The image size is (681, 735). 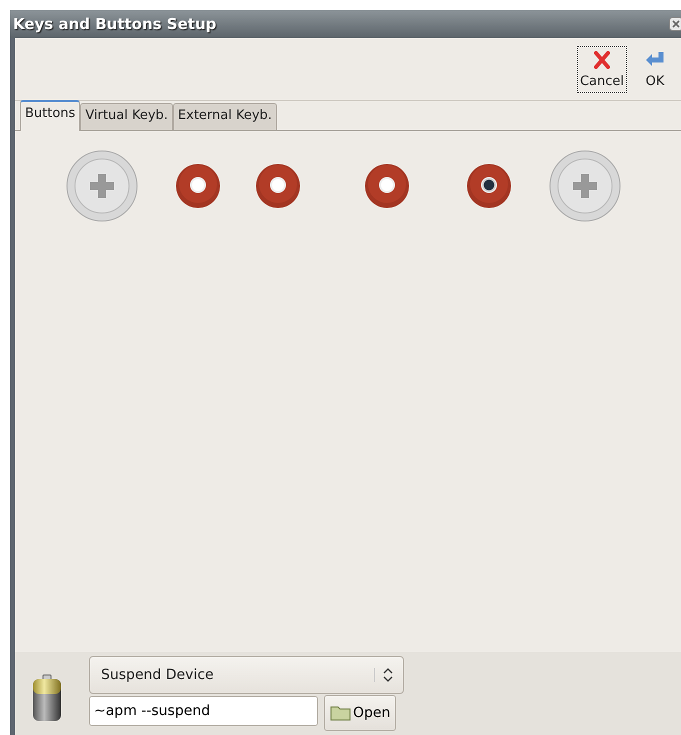 What do you see at coordinates (114, 24) in the screenshot?
I see `window-title: Keys and Buttons Setup` at bounding box center [114, 24].